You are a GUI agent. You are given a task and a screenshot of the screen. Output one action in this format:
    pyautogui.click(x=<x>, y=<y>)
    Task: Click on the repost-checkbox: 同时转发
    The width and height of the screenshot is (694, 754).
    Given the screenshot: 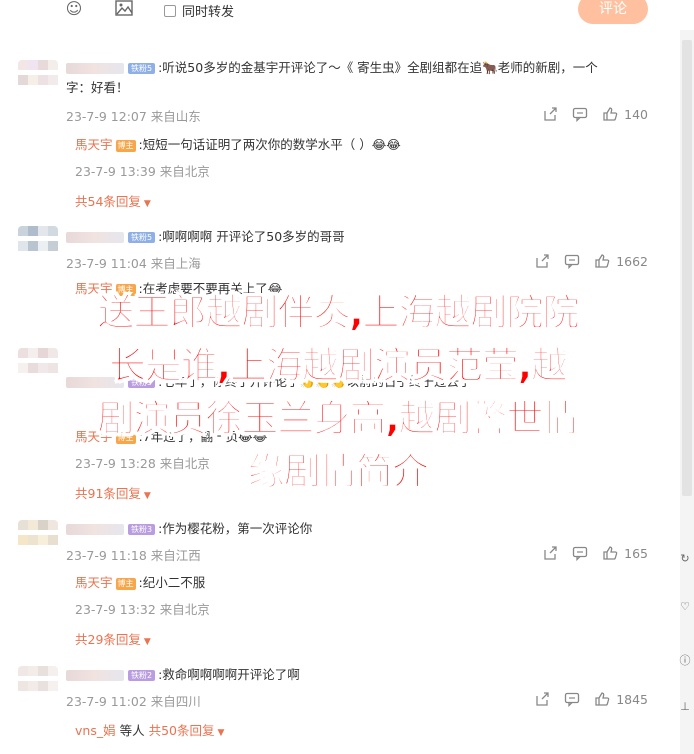 What is the action you would take?
    pyautogui.click(x=199, y=10)
    